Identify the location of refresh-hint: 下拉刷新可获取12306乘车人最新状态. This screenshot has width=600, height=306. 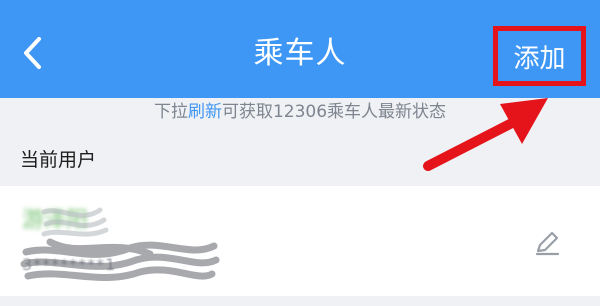
(300, 112).